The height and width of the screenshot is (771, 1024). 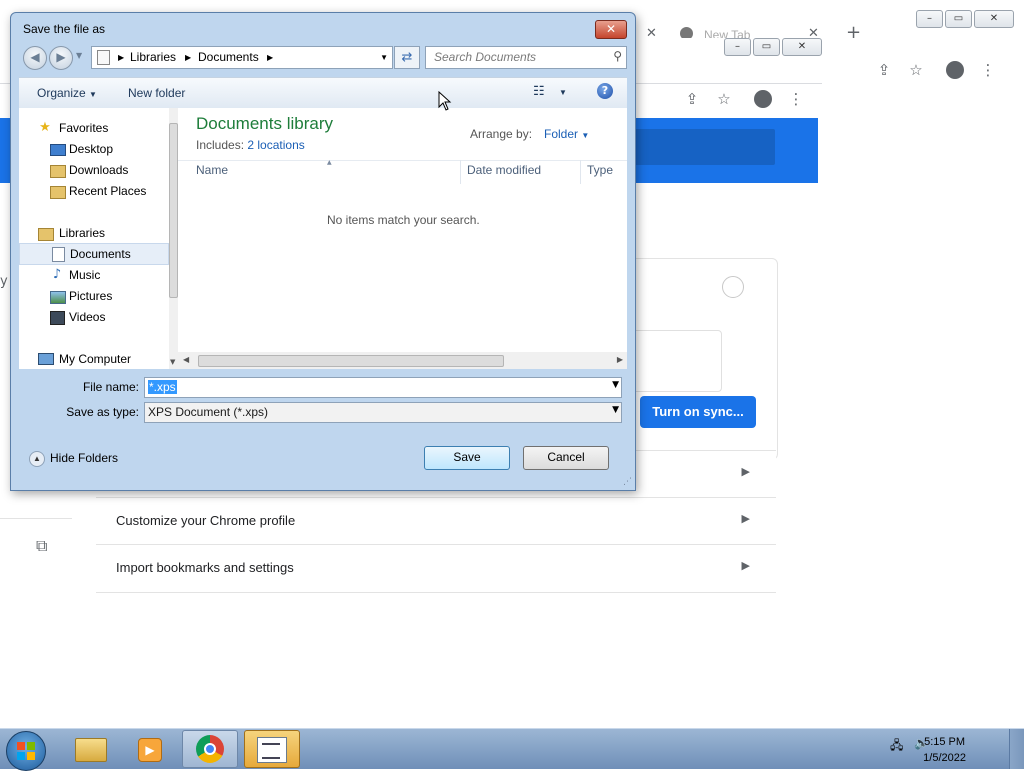 I want to click on column-header-date-modified: Date modified, so click(x=504, y=170).